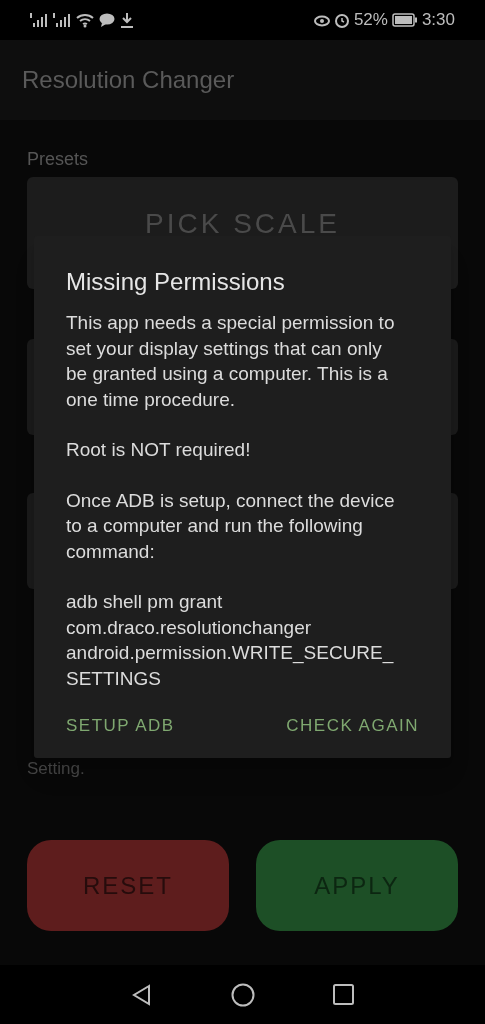  I want to click on home-icon, so click(243, 994).